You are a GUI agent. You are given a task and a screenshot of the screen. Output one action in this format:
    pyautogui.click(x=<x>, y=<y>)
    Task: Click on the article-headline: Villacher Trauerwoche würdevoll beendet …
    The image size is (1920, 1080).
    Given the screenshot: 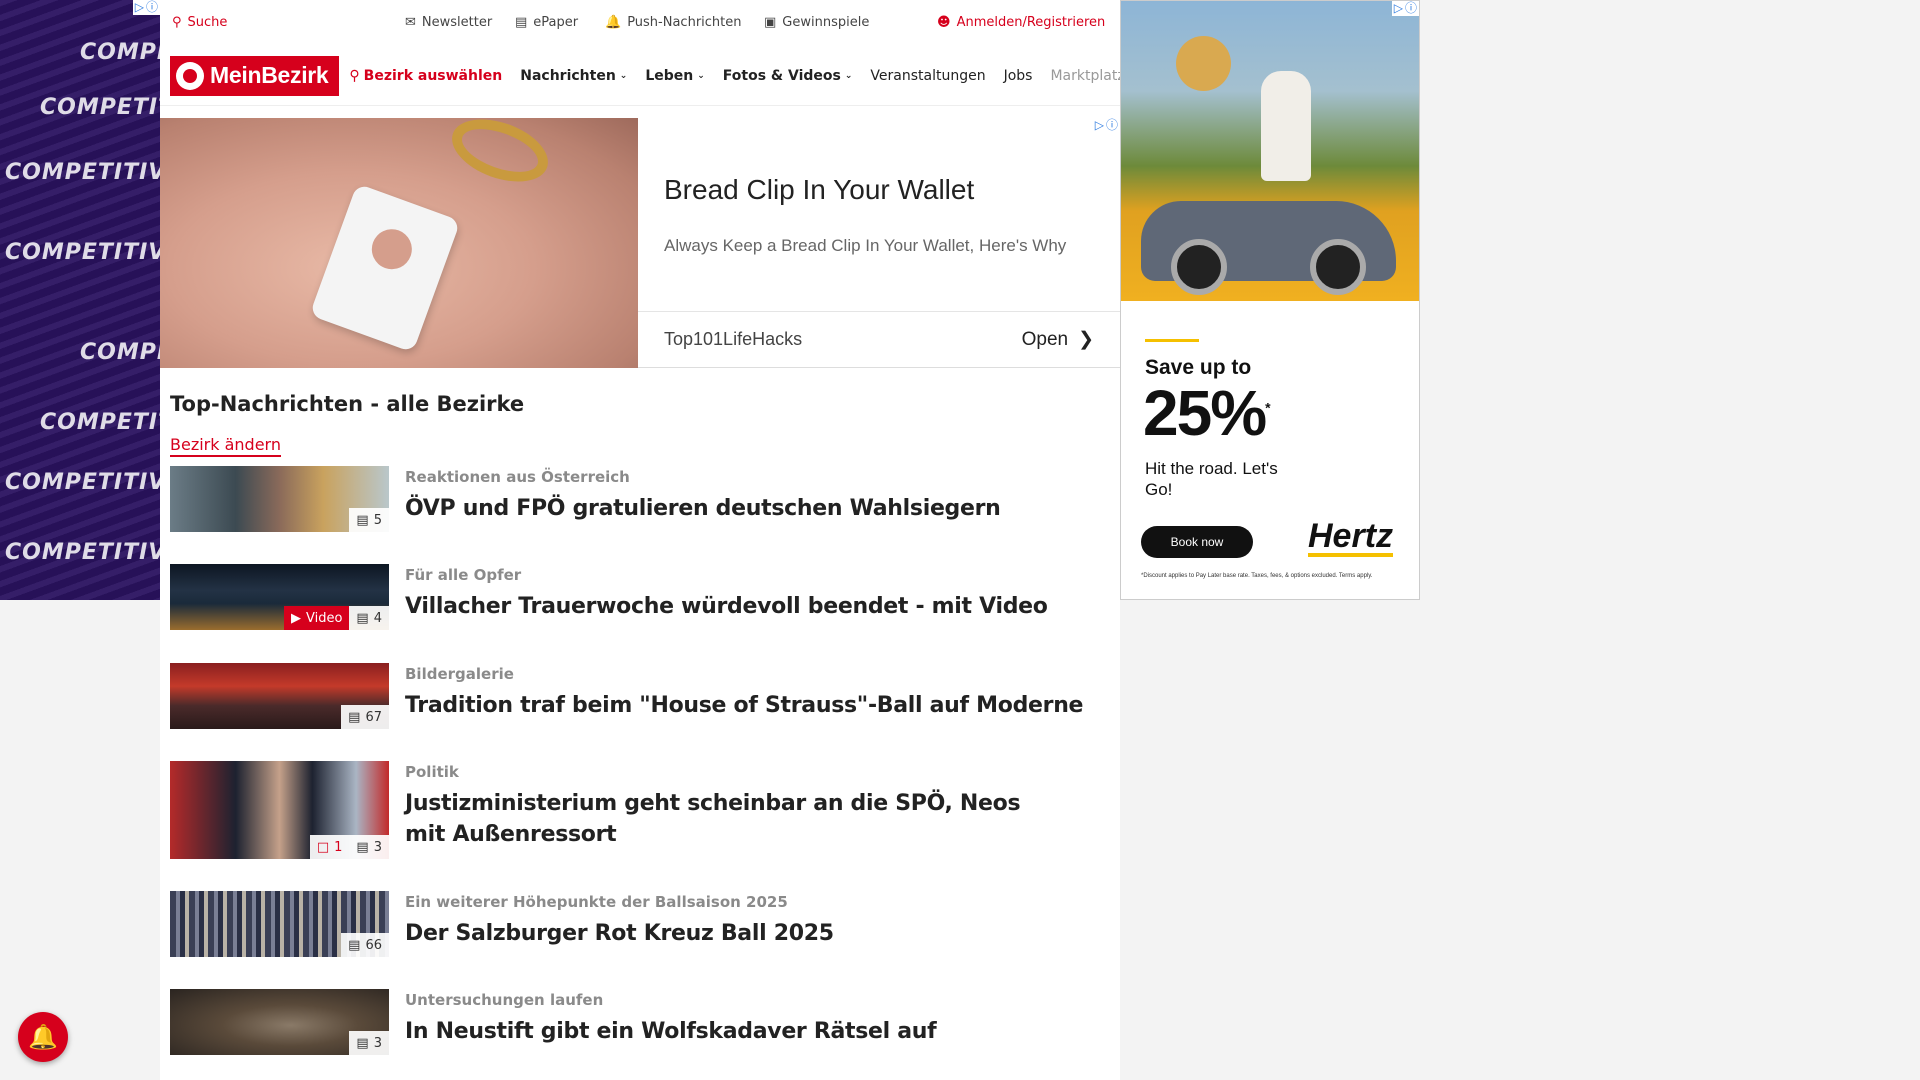 What is the action you would take?
    pyautogui.click(x=726, y=606)
    